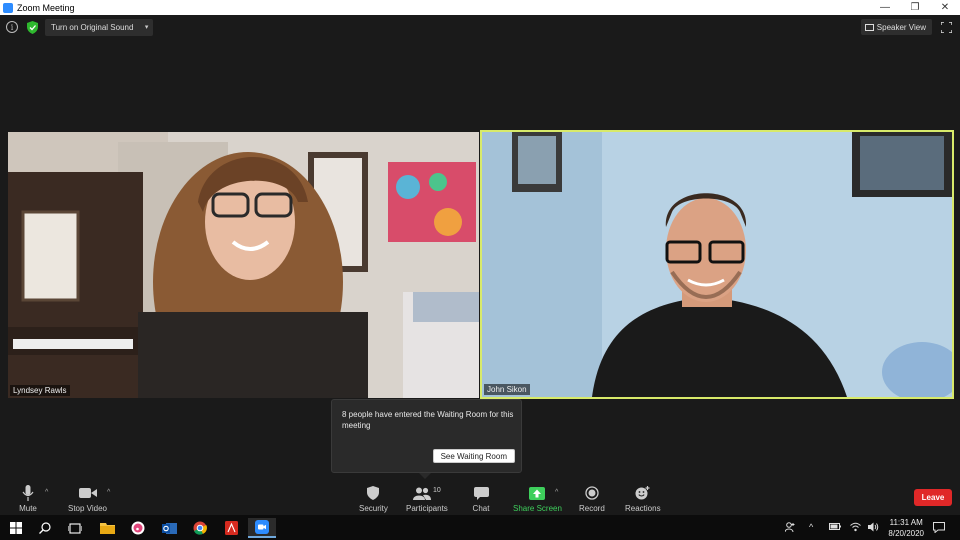  Describe the element at coordinates (45, 528) in the screenshot. I see `search-icon` at that location.